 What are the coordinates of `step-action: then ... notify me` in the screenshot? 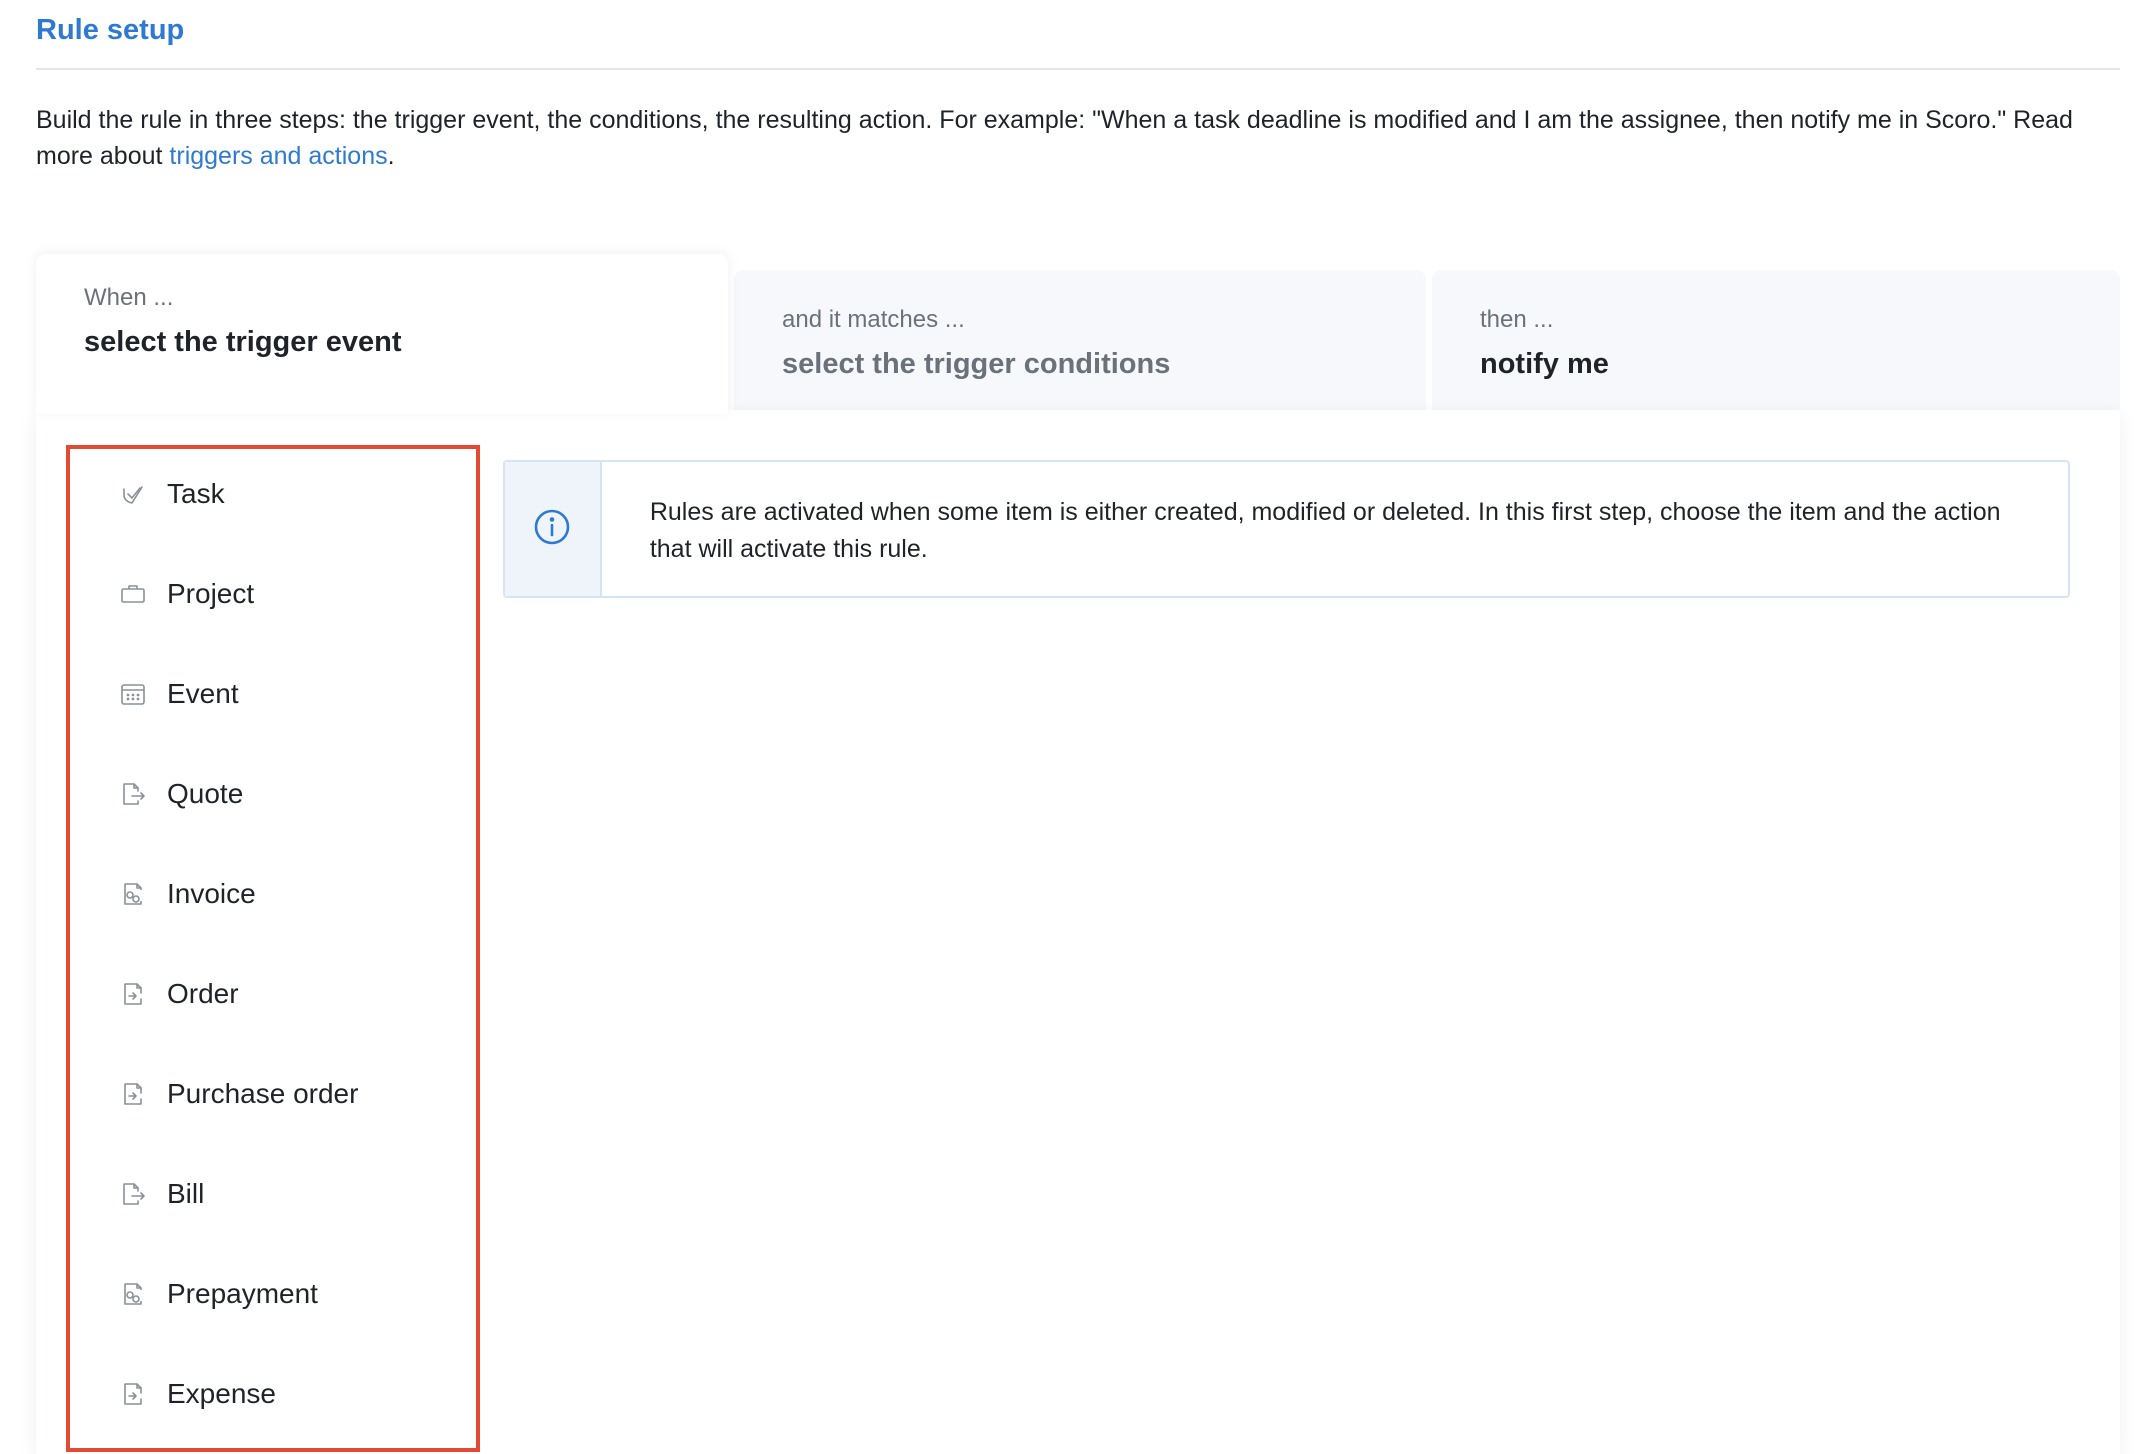 It's located at (1776, 340).